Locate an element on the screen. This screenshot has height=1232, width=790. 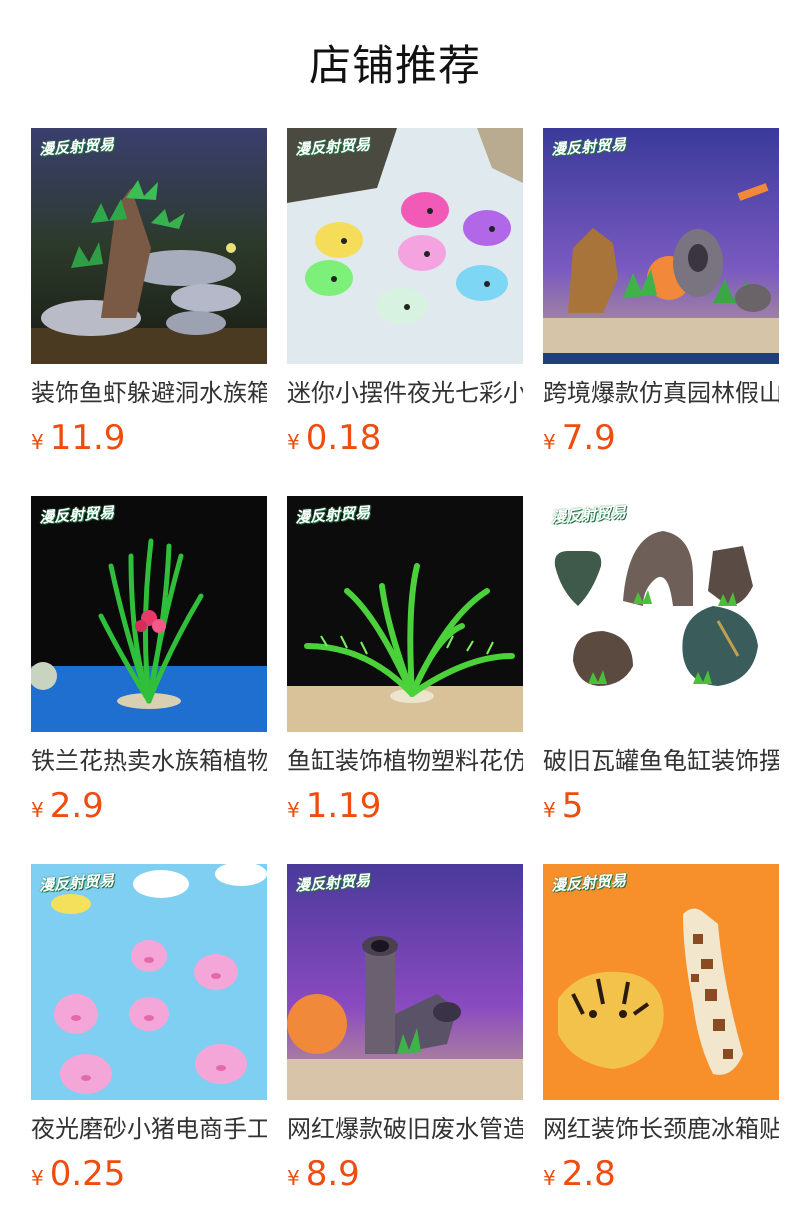
product-name: 迷你小摆件夜光七彩小鲸鱼 is located at coordinates (405, 393).